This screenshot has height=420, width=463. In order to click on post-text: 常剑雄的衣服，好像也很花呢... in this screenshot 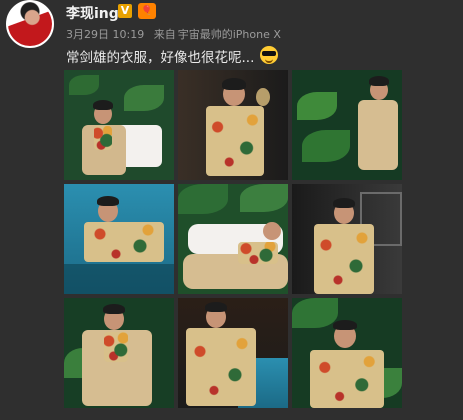, I will do `click(160, 58)`.